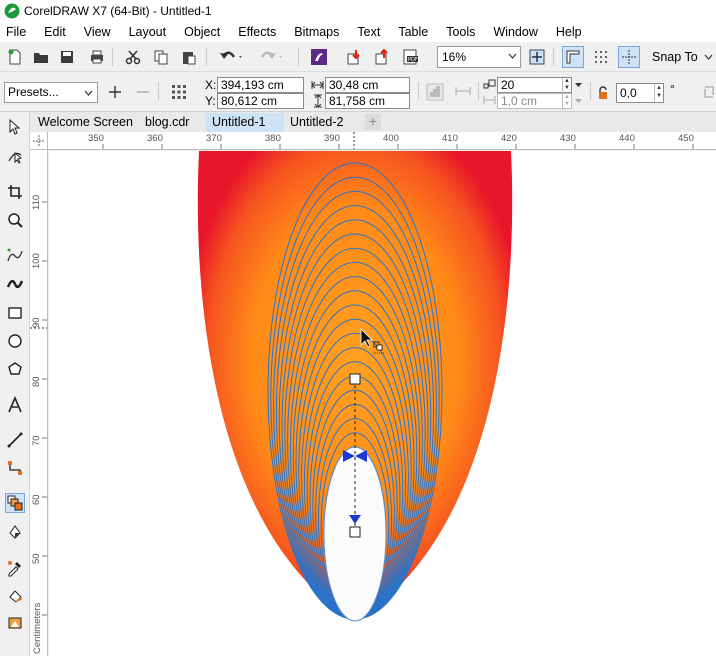 Image resolution: width=716 pixels, height=656 pixels. What do you see at coordinates (411, 57) in the screenshot?
I see `publish-pdf-button: PDF` at bounding box center [411, 57].